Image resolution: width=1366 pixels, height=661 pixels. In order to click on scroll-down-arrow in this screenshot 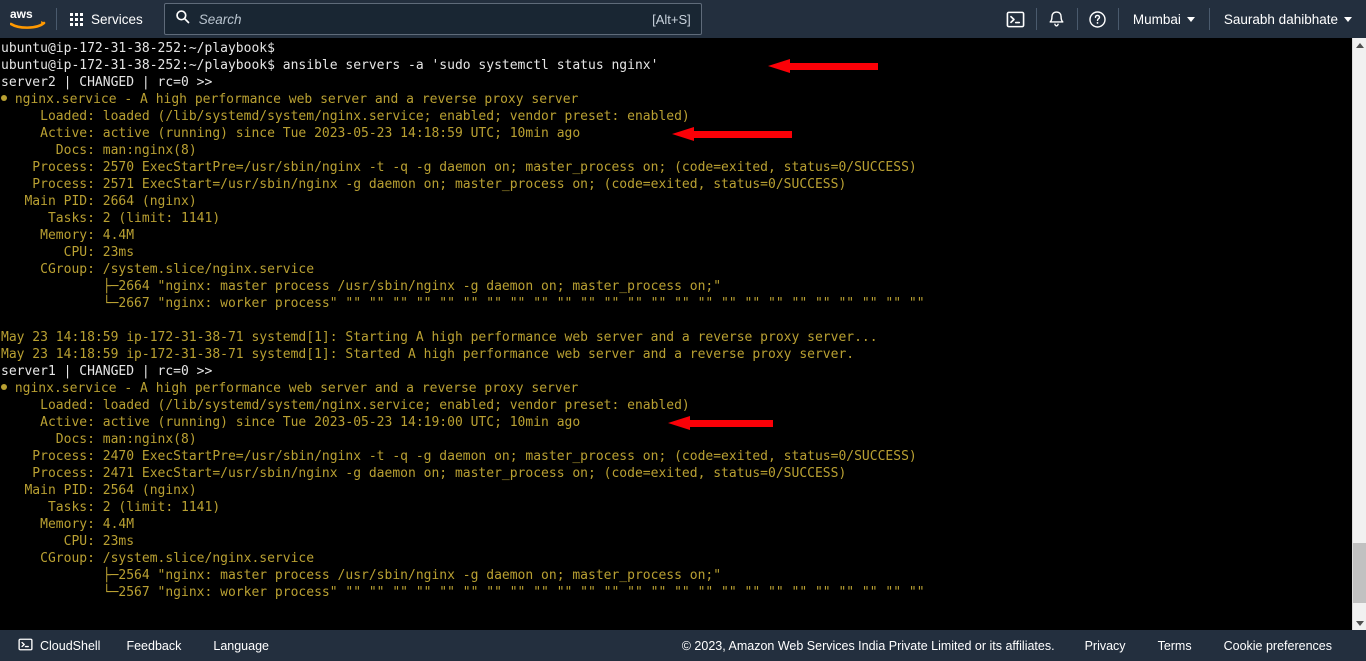, I will do `click(1359, 623)`.